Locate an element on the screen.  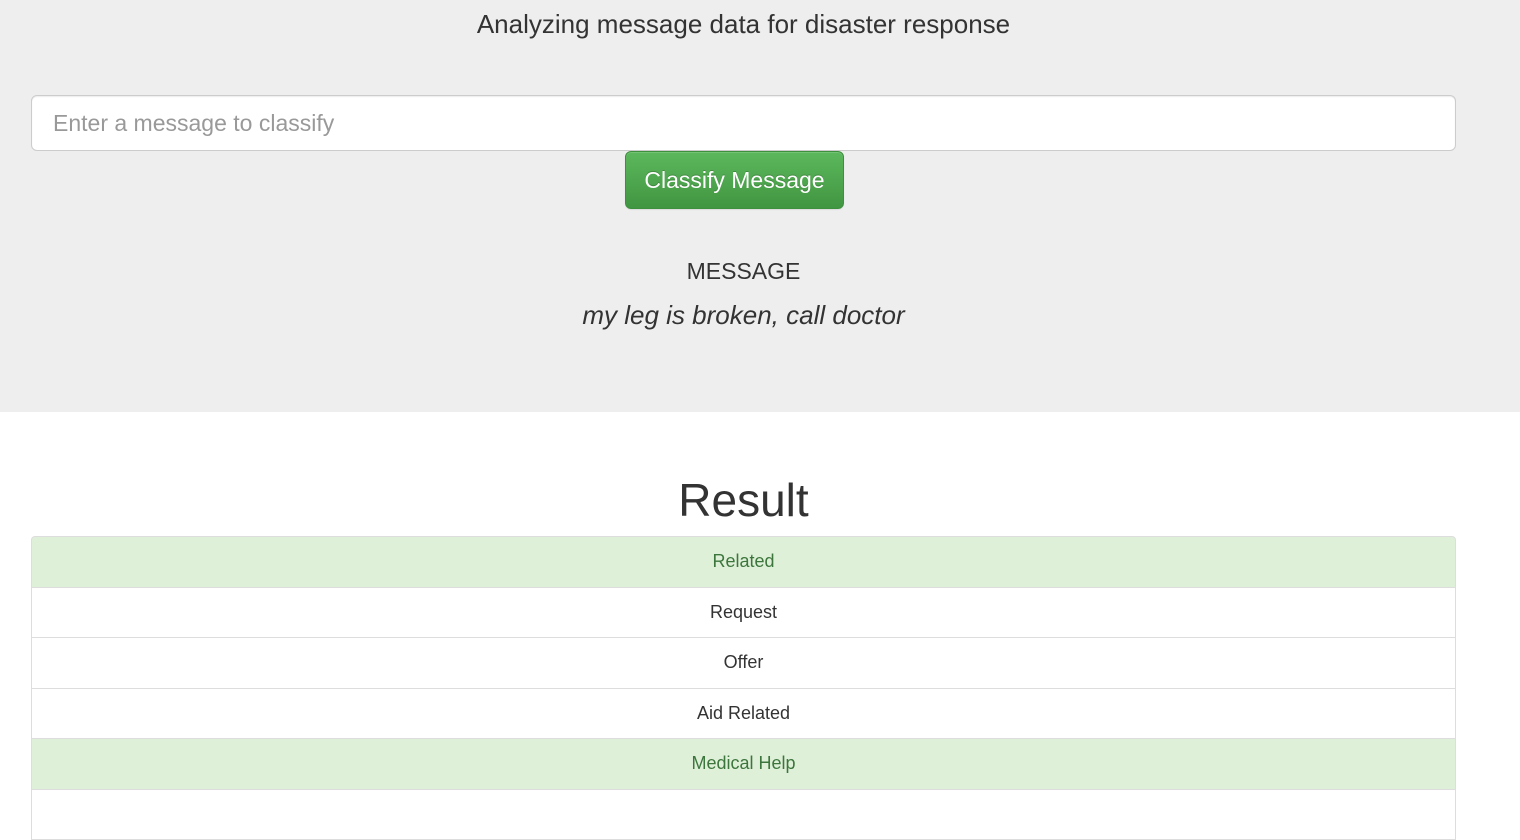
result-item is located at coordinates (743, 814).